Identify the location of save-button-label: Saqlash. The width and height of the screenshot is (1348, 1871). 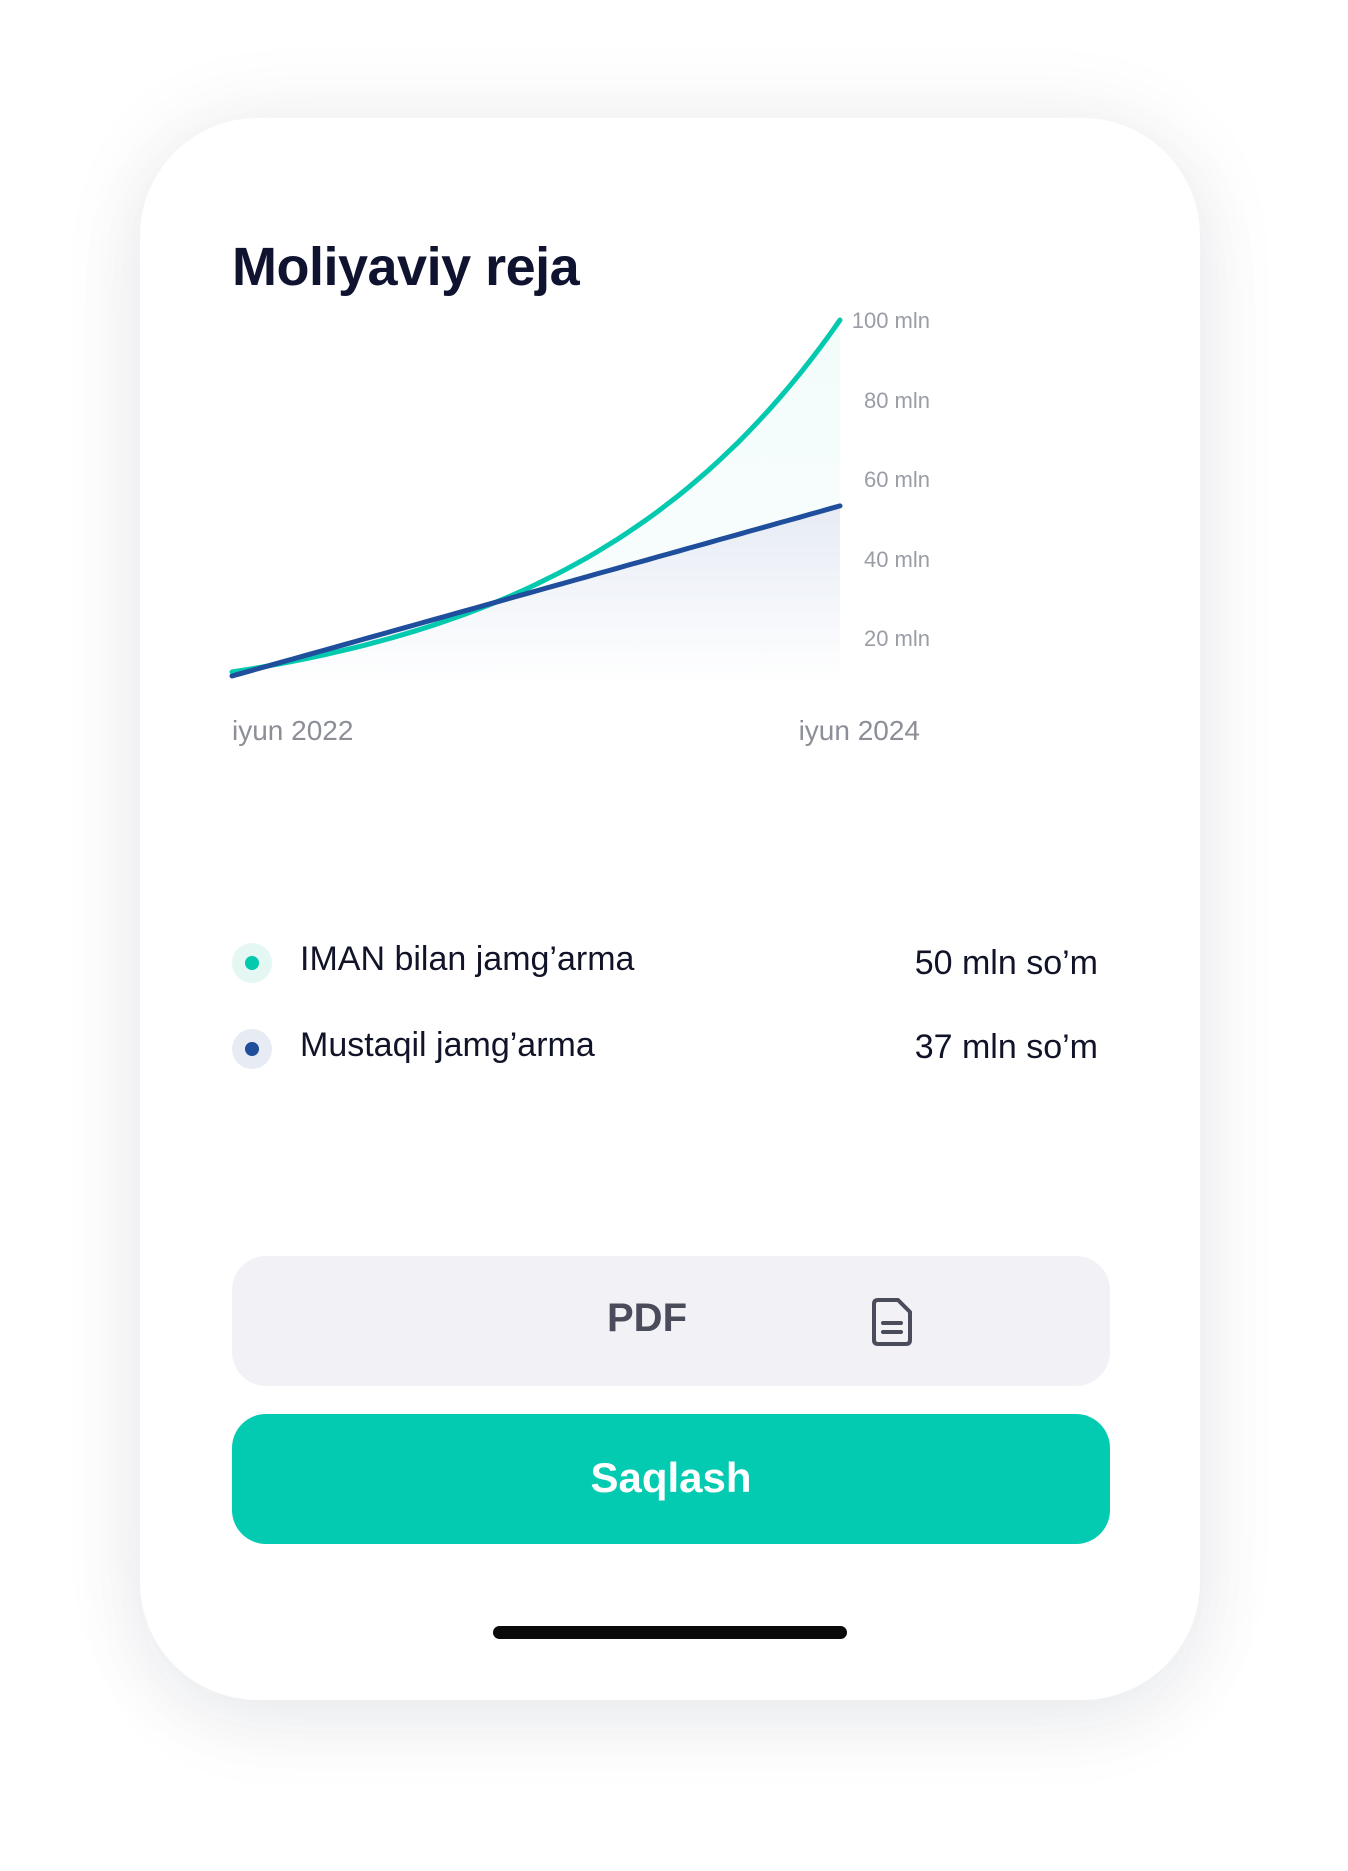
(671, 1477).